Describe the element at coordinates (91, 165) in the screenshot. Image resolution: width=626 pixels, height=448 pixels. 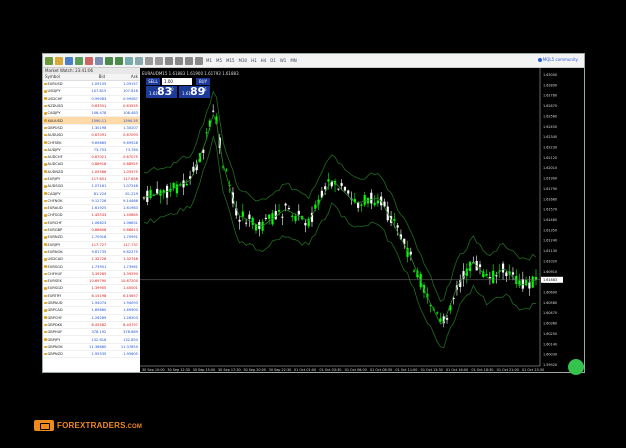
I see `list-item: AUDCAD 0.88918 0.88925` at that location.